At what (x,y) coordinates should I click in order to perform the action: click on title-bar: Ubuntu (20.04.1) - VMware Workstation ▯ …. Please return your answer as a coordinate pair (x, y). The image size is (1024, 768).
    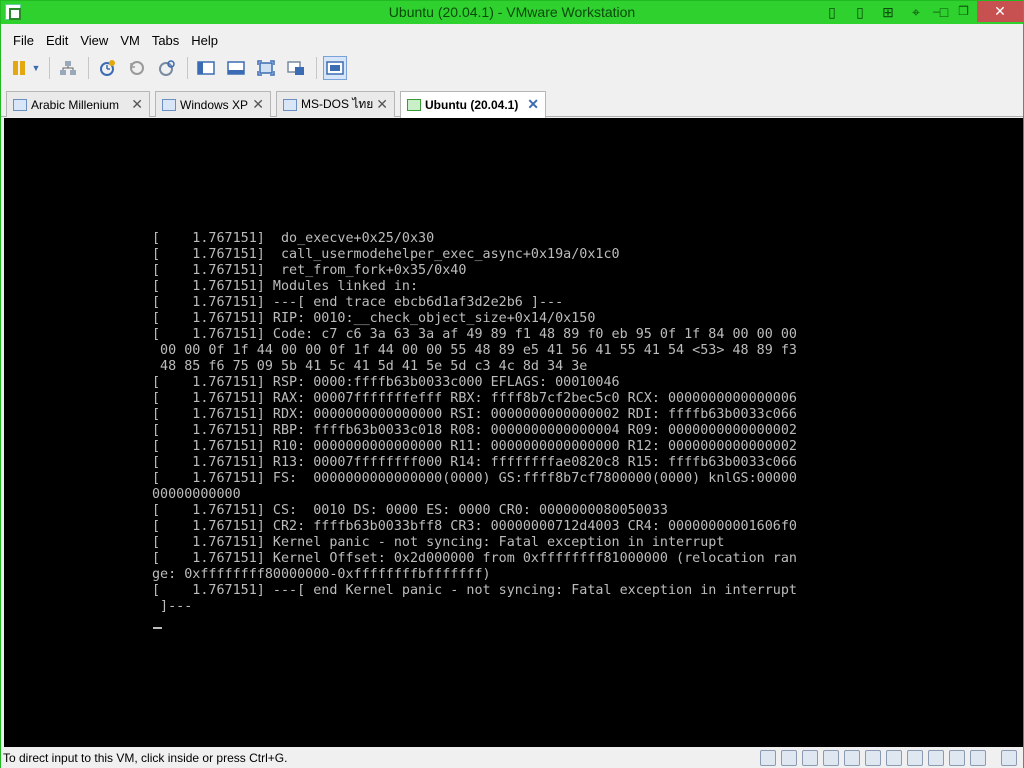
    Looking at the image, I should click on (512, 12).